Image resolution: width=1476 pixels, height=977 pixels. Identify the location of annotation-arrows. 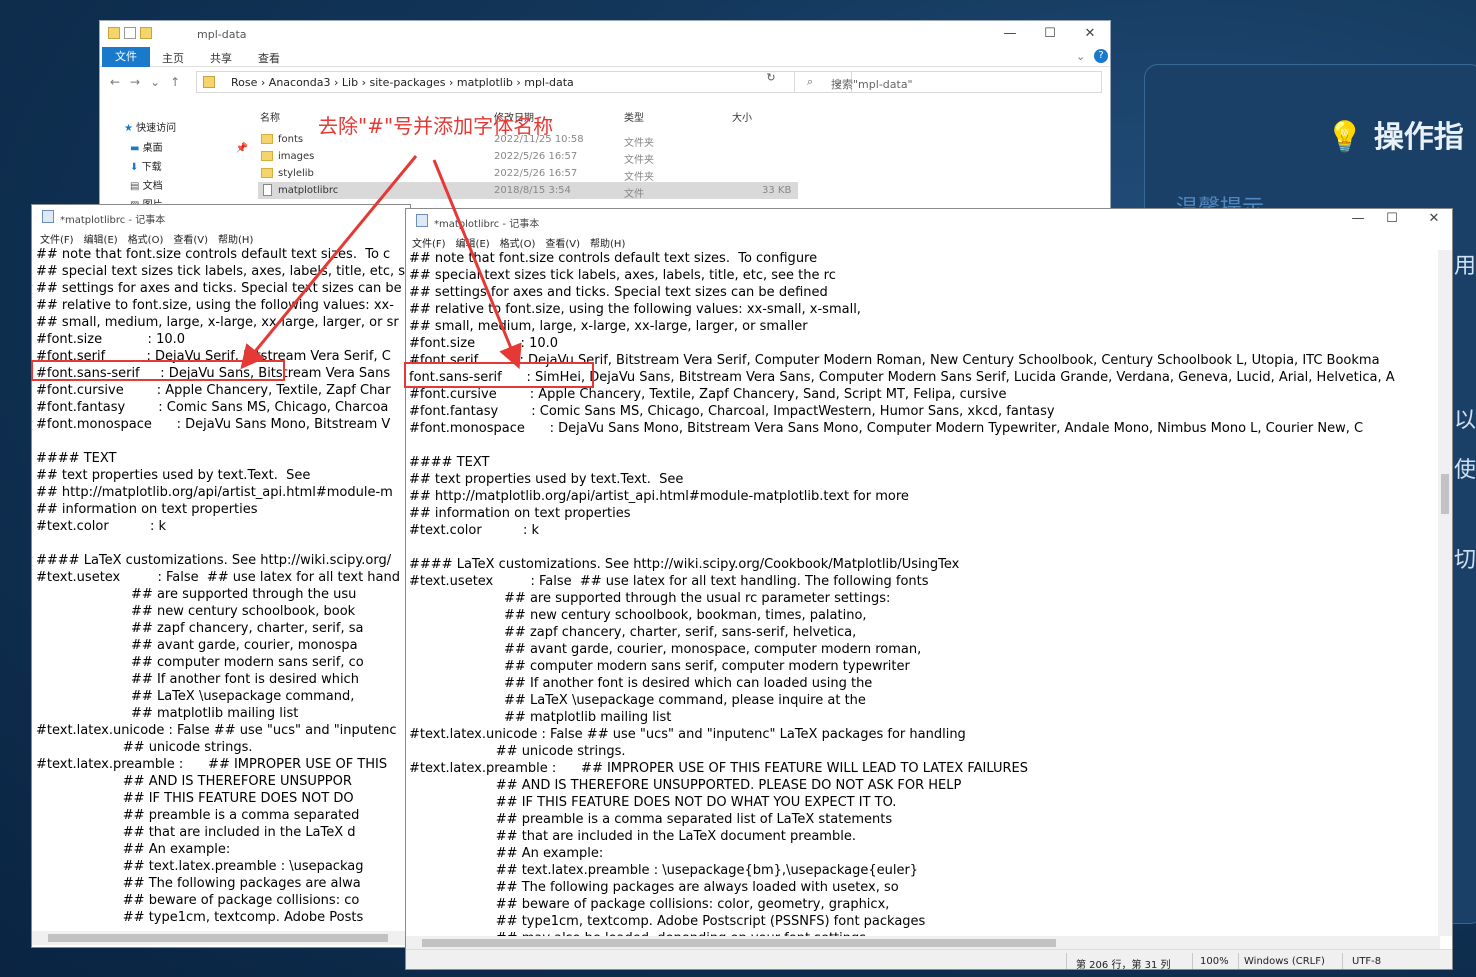
(381, 262).